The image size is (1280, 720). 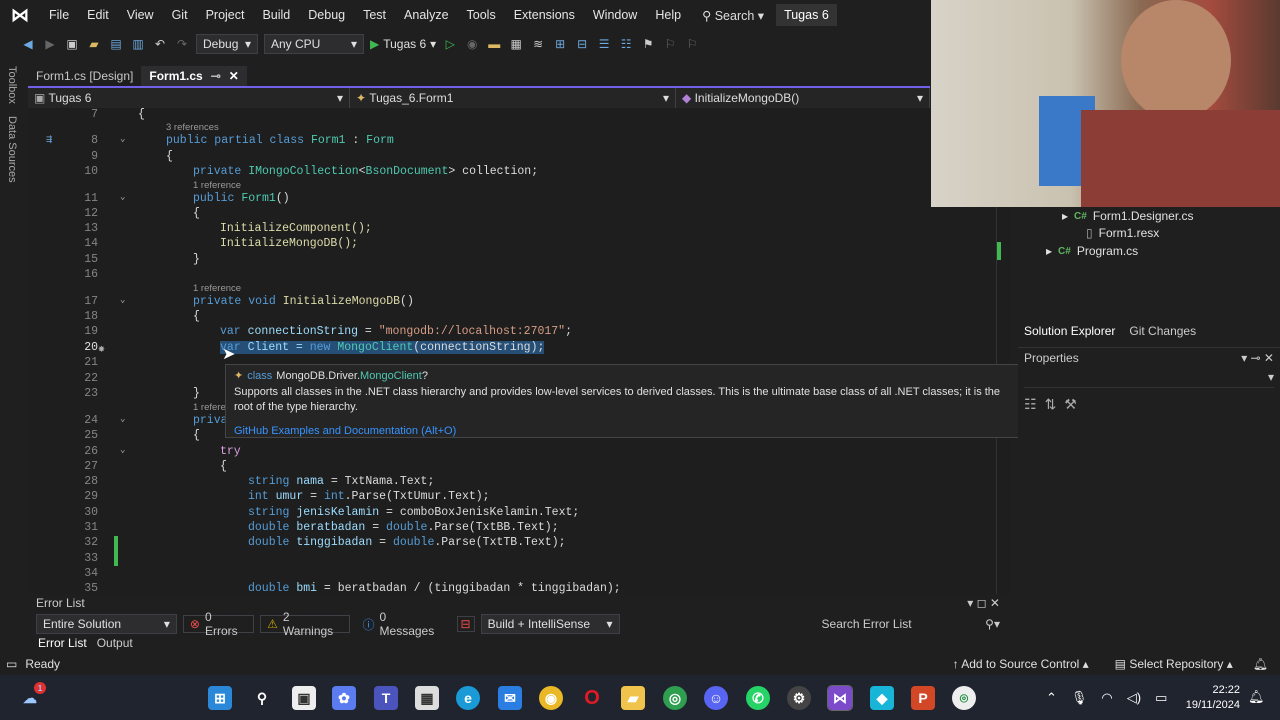 What do you see at coordinates (1257, 358) in the screenshot?
I see `panel-controls: ▾ ⊸ ✕` at bounding box center [1257, 358].